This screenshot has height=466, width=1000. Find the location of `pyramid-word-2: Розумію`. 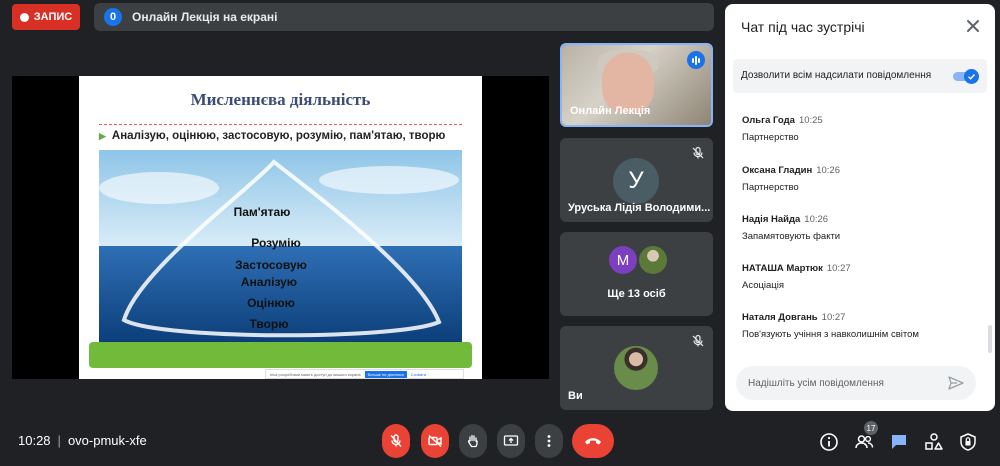

pyramid-word-2: Розумію is located at coordinates (276, 243).